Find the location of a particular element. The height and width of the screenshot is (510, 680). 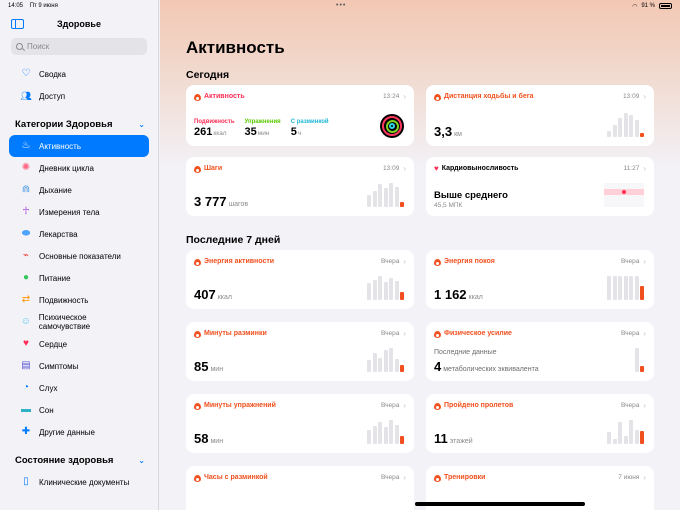

sidebar-item-hearing: ◔ Слух is located at coordinates (79, 388).